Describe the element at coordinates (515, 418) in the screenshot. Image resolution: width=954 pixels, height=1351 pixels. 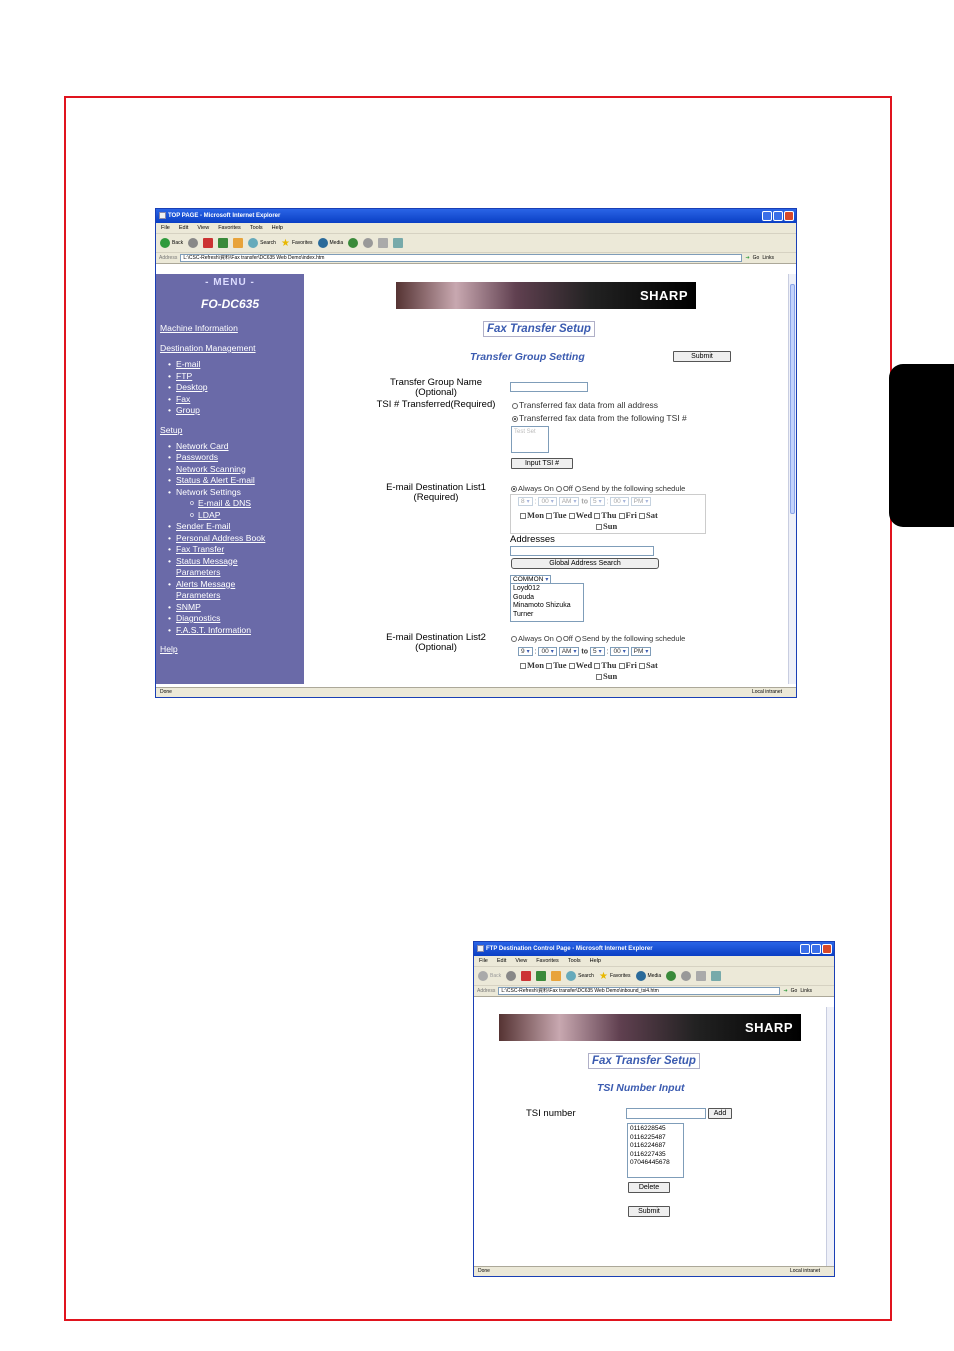
I see `radio-following-tsi` at that location.